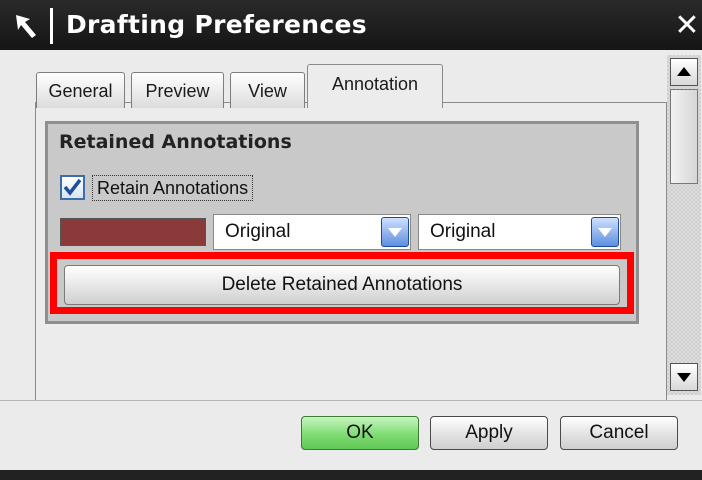  I want to click on title-bar: Drafting Preferences ✕, so click(351, 25).